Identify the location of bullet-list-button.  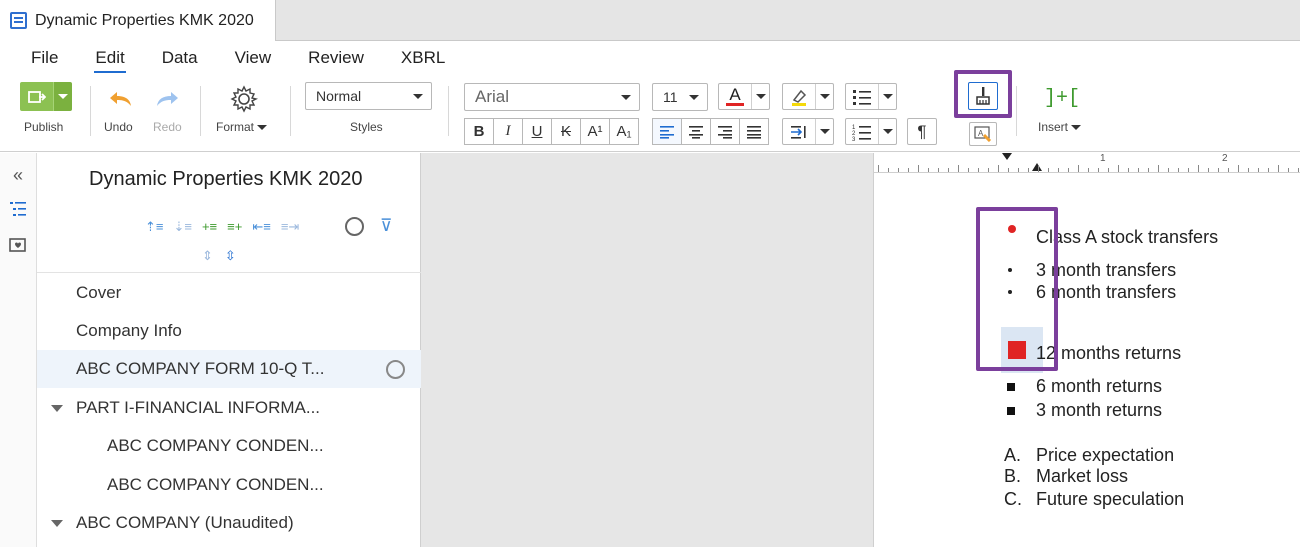
(871, 96).